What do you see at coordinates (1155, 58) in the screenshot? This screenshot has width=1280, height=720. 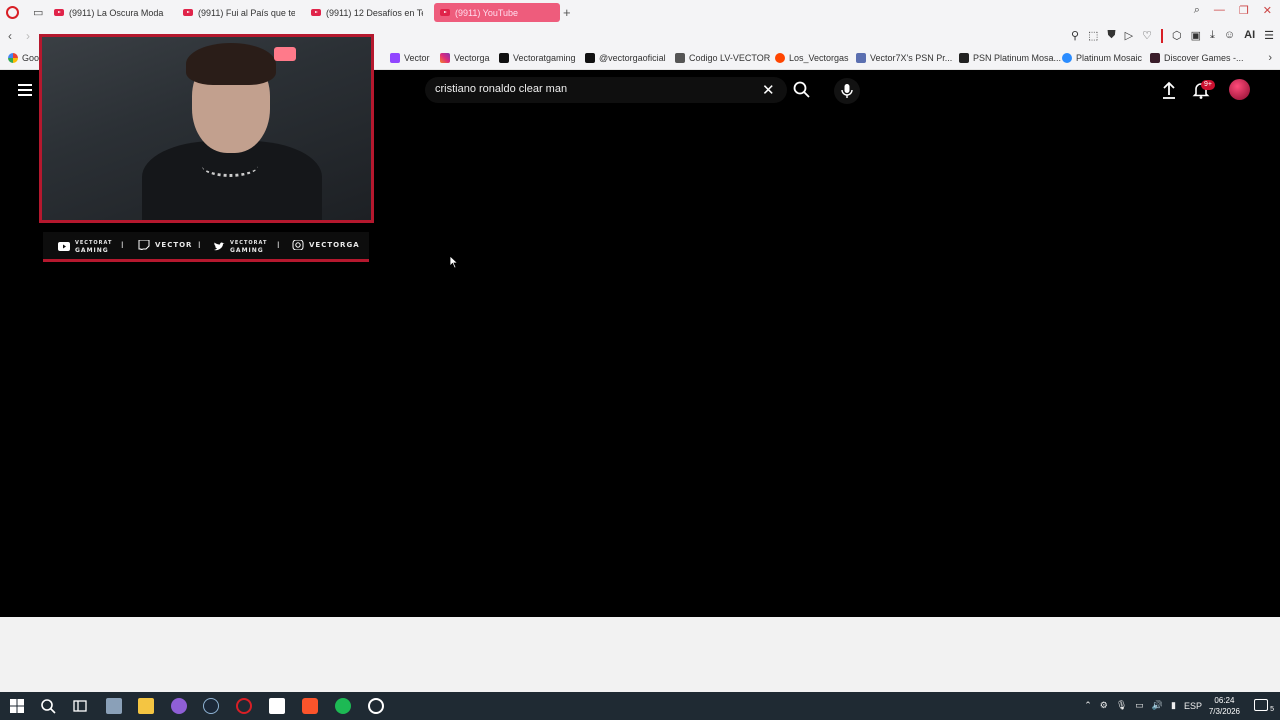 I see `game-icon` at bounding box center [1155, 58].